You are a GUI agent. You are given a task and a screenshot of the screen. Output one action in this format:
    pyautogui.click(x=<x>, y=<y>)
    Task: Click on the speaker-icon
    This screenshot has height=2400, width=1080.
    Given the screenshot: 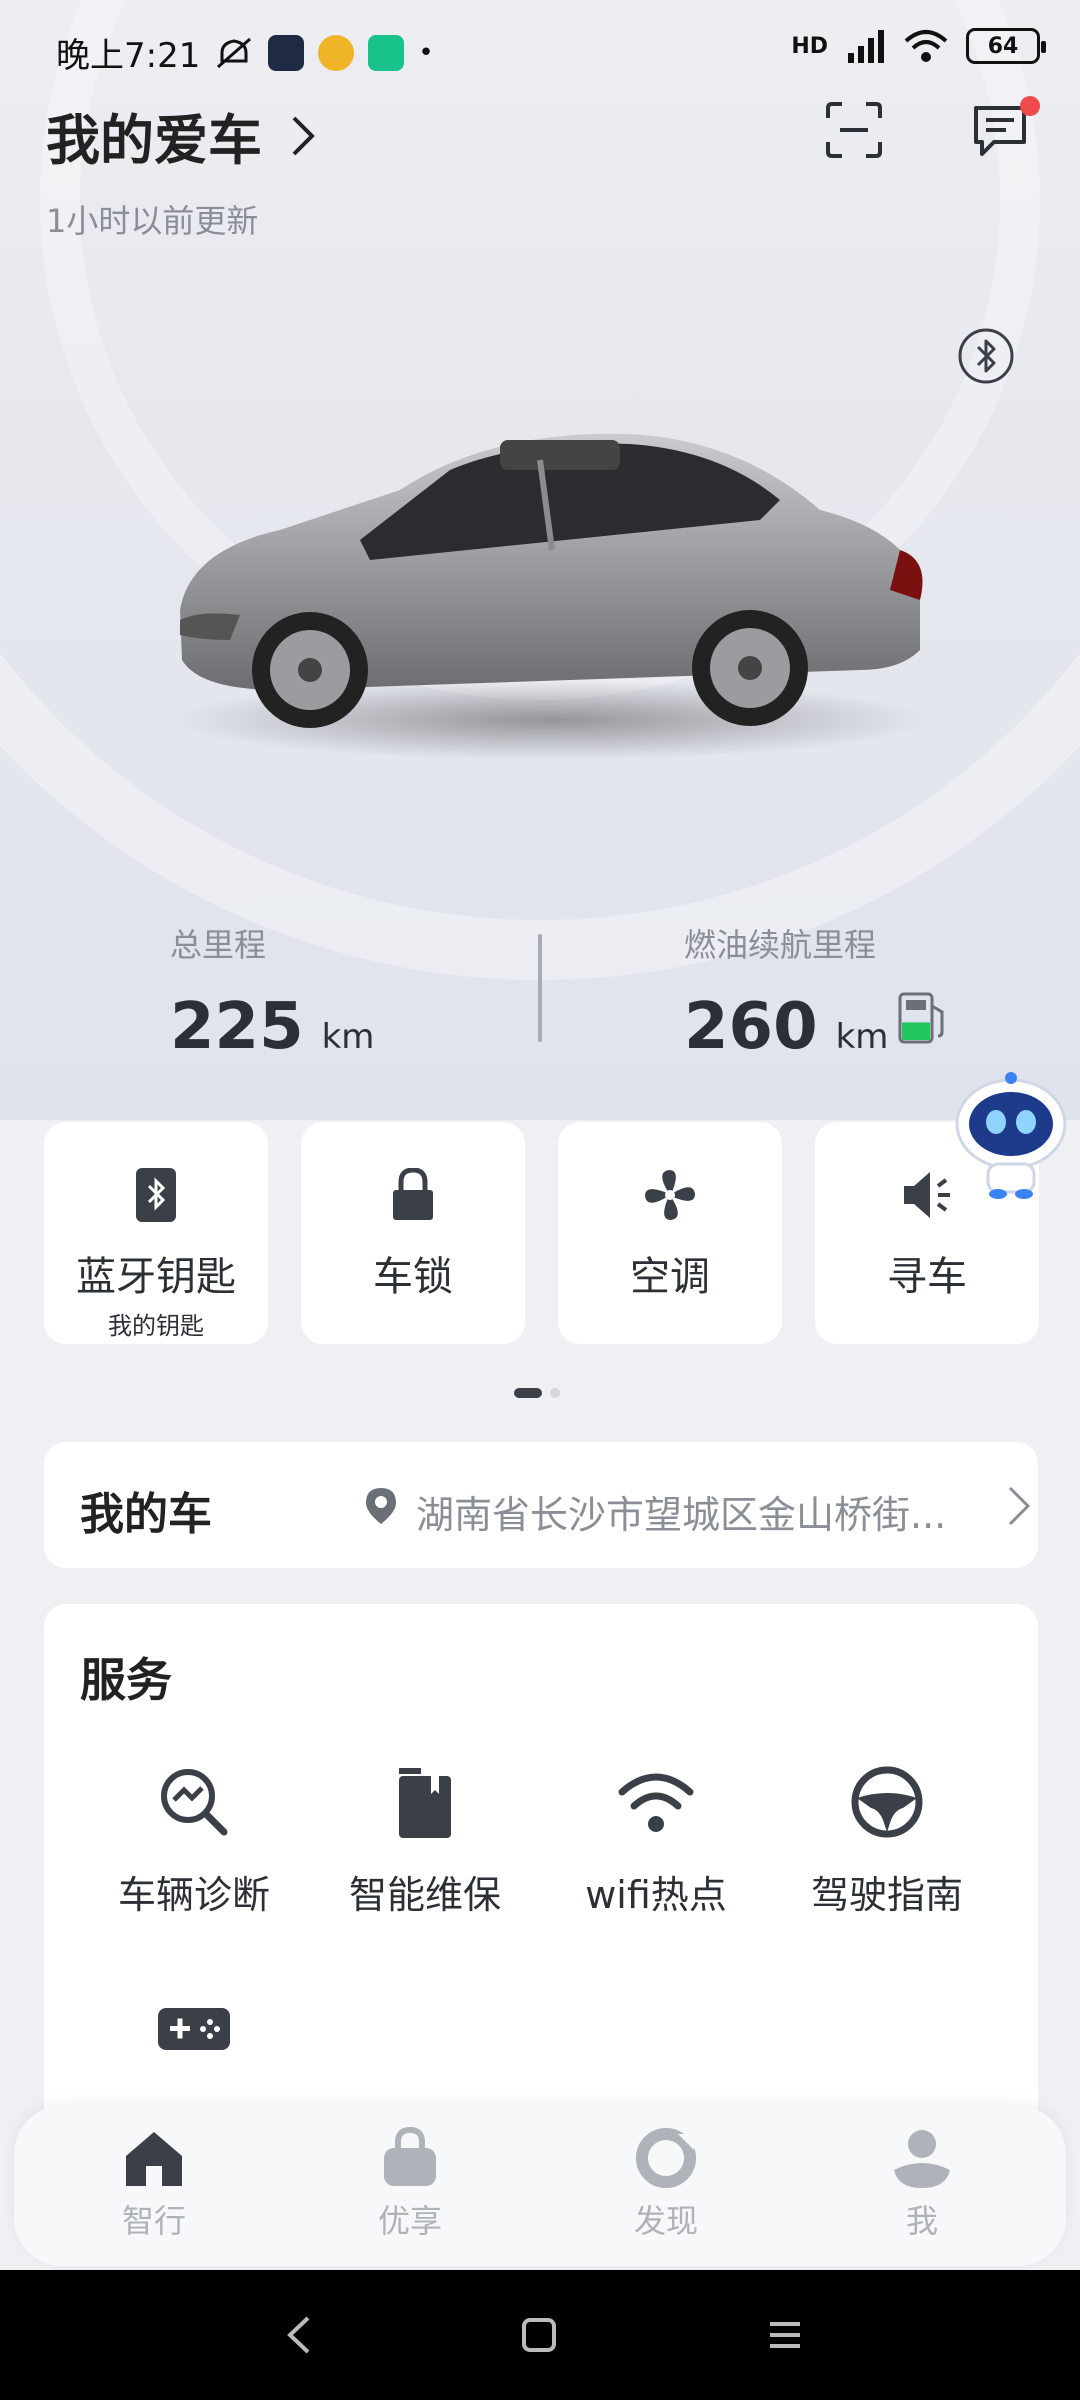 What is the action you would take?
    pyautogui.click(x=927, y=1195)
    